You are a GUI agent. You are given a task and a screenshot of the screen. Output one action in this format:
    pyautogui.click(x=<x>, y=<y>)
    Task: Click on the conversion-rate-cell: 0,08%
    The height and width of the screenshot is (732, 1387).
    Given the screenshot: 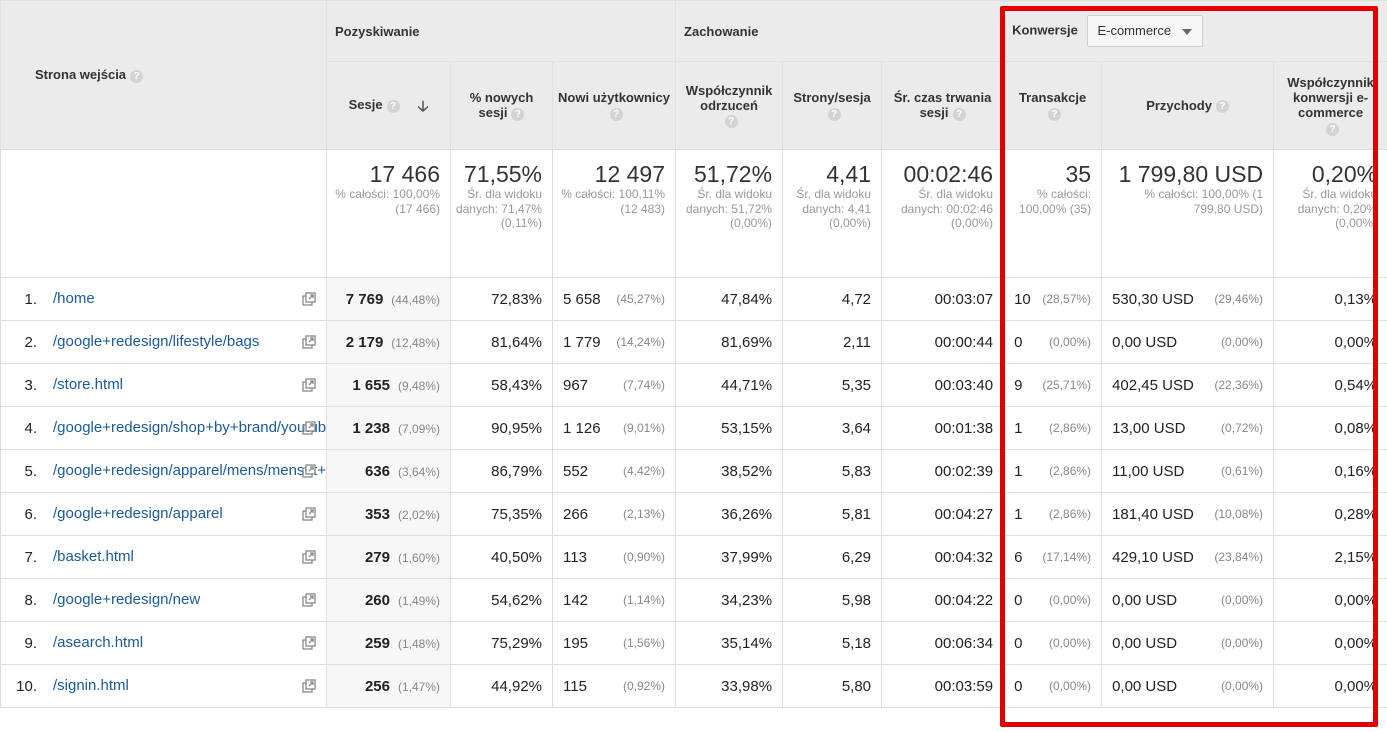 What is the action you would take?
    pyautogui.click(x=1330, y=428)
    